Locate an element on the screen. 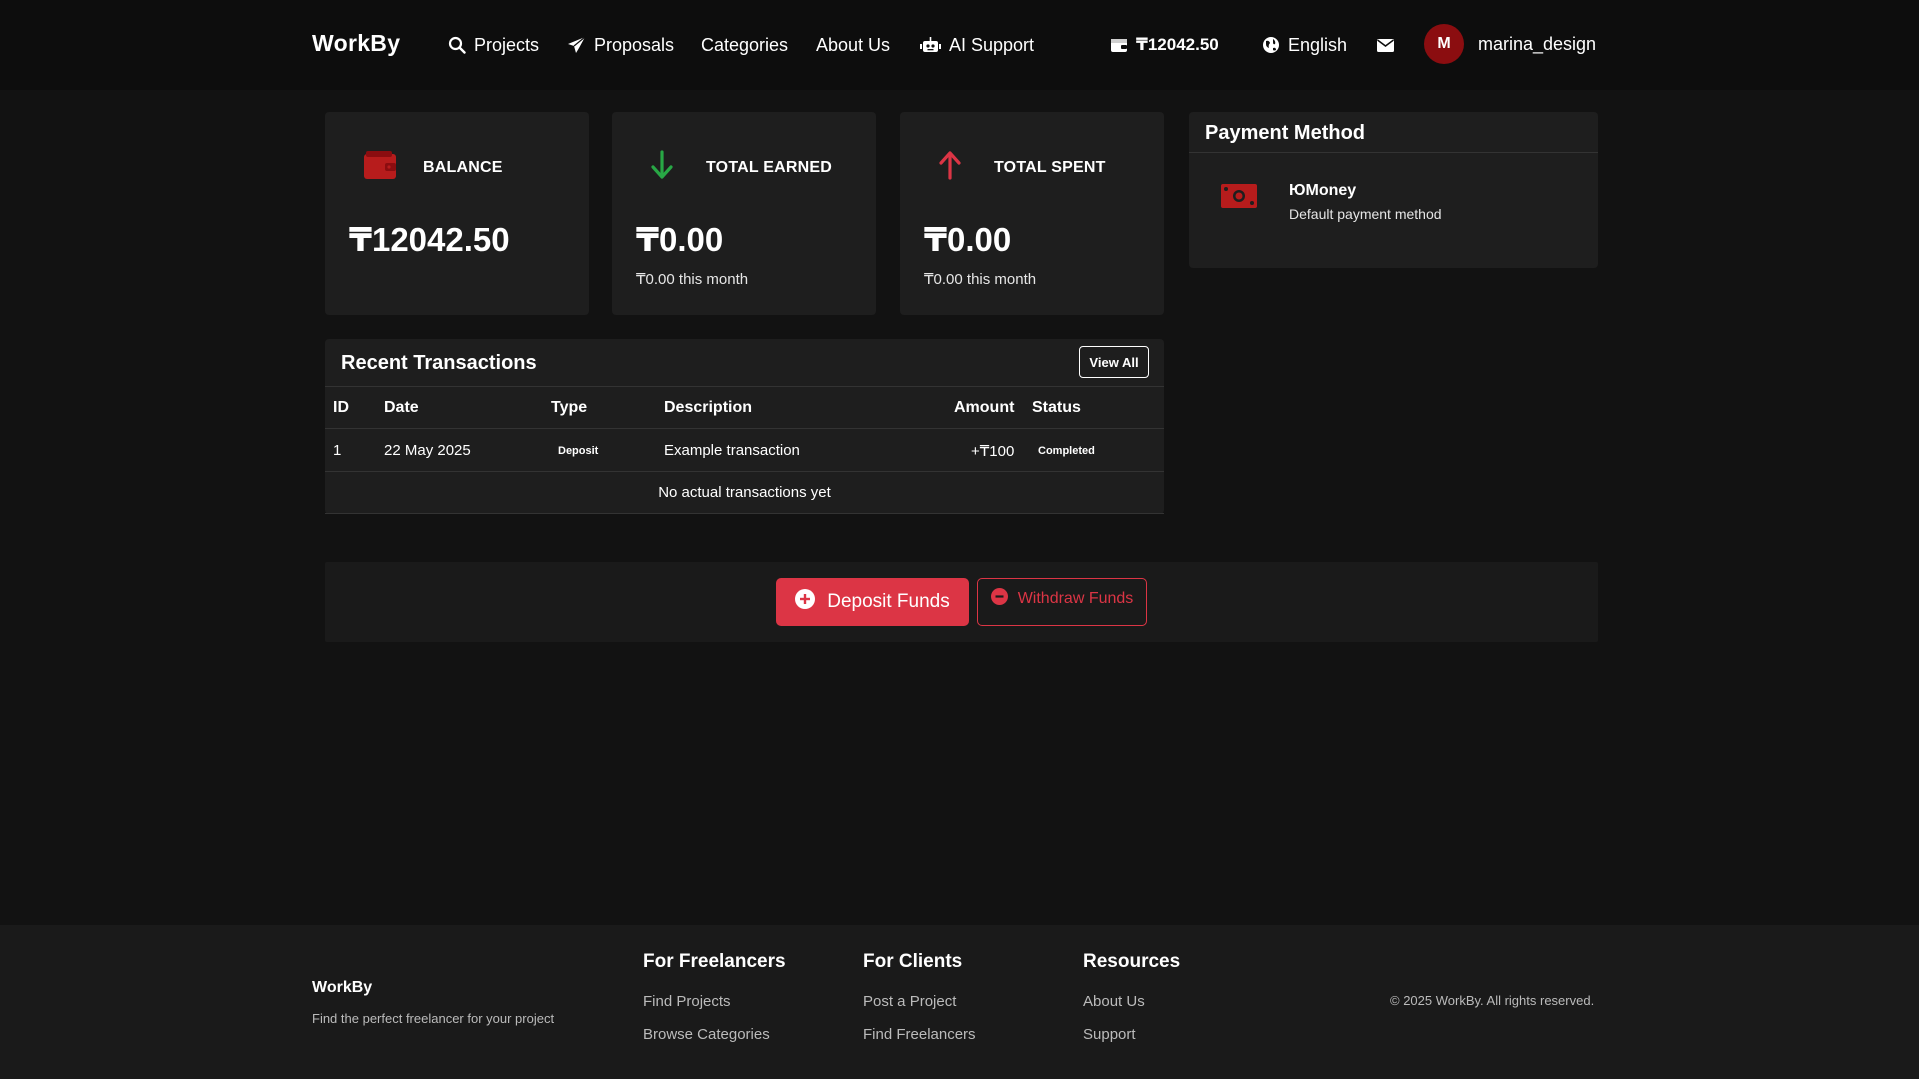  withdraw-funds-button: Withdraw Funds is located at coordinates (1062, 602).